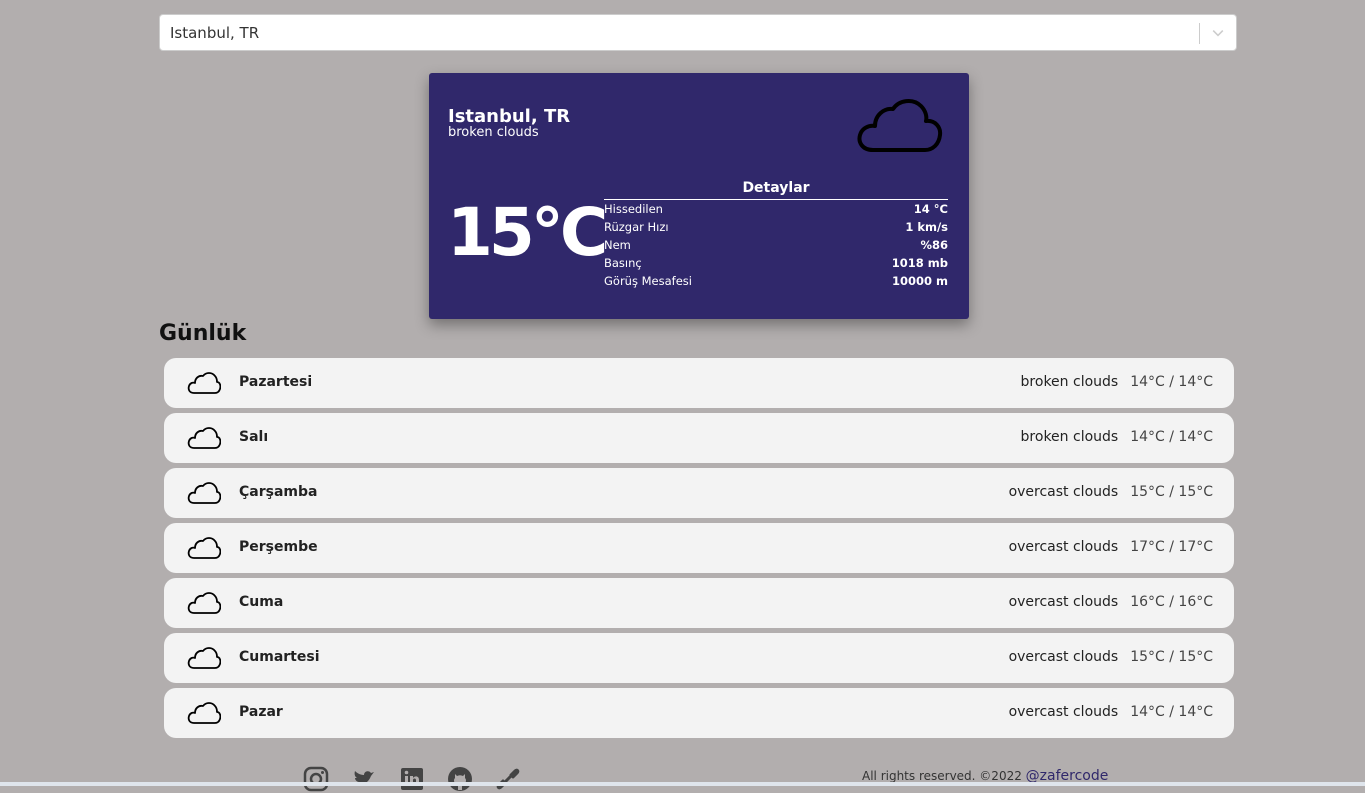 The width and height of the screenshot is (1365, 793). I want to click on chevron-down-icon, so click(1218, 33).